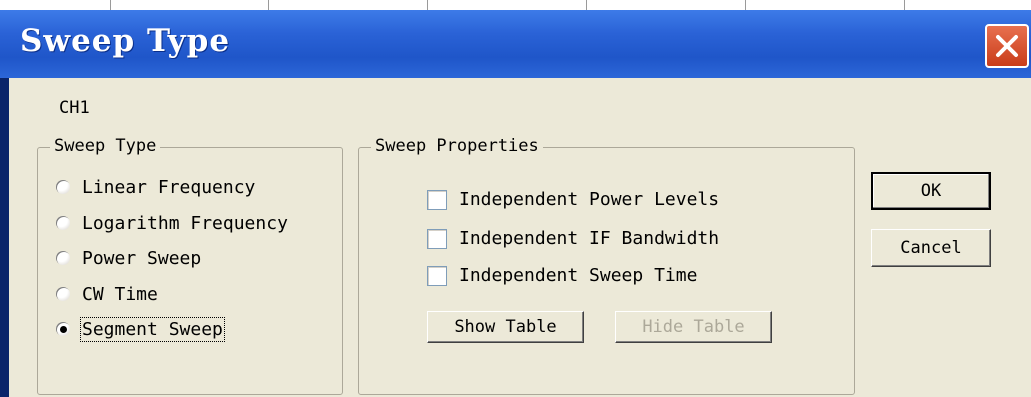 Image resolution: width=1031 pixels, height=397 pixels. Describe the element at coordinates (589, 199) in the screenshot. I see `checkbox-label: Independent Power Levels` at that location.